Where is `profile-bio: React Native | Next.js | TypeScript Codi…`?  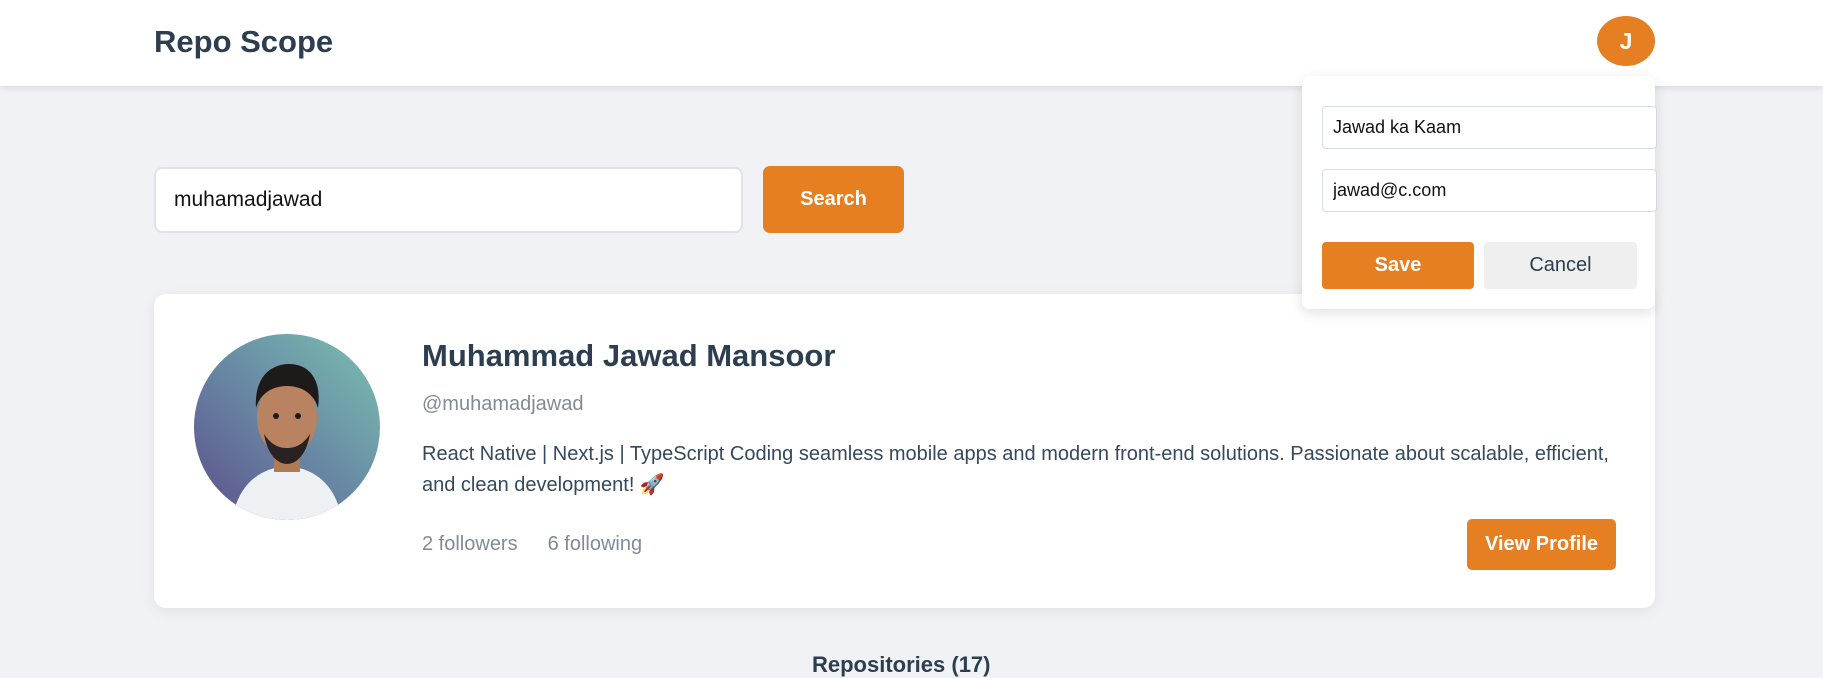 profile-bio: React Native | Next.js | TypeScript Codi… is located at coordinates (1015, 469).